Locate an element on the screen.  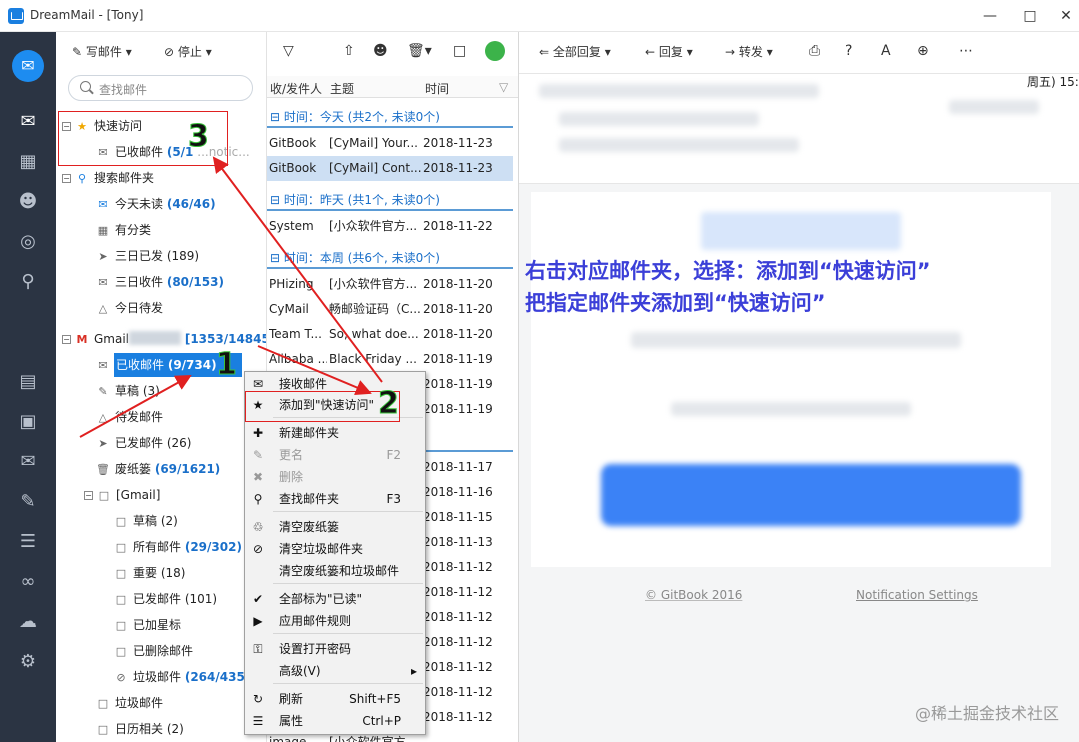
annotation-arrows is located at coordinates (231, 297).